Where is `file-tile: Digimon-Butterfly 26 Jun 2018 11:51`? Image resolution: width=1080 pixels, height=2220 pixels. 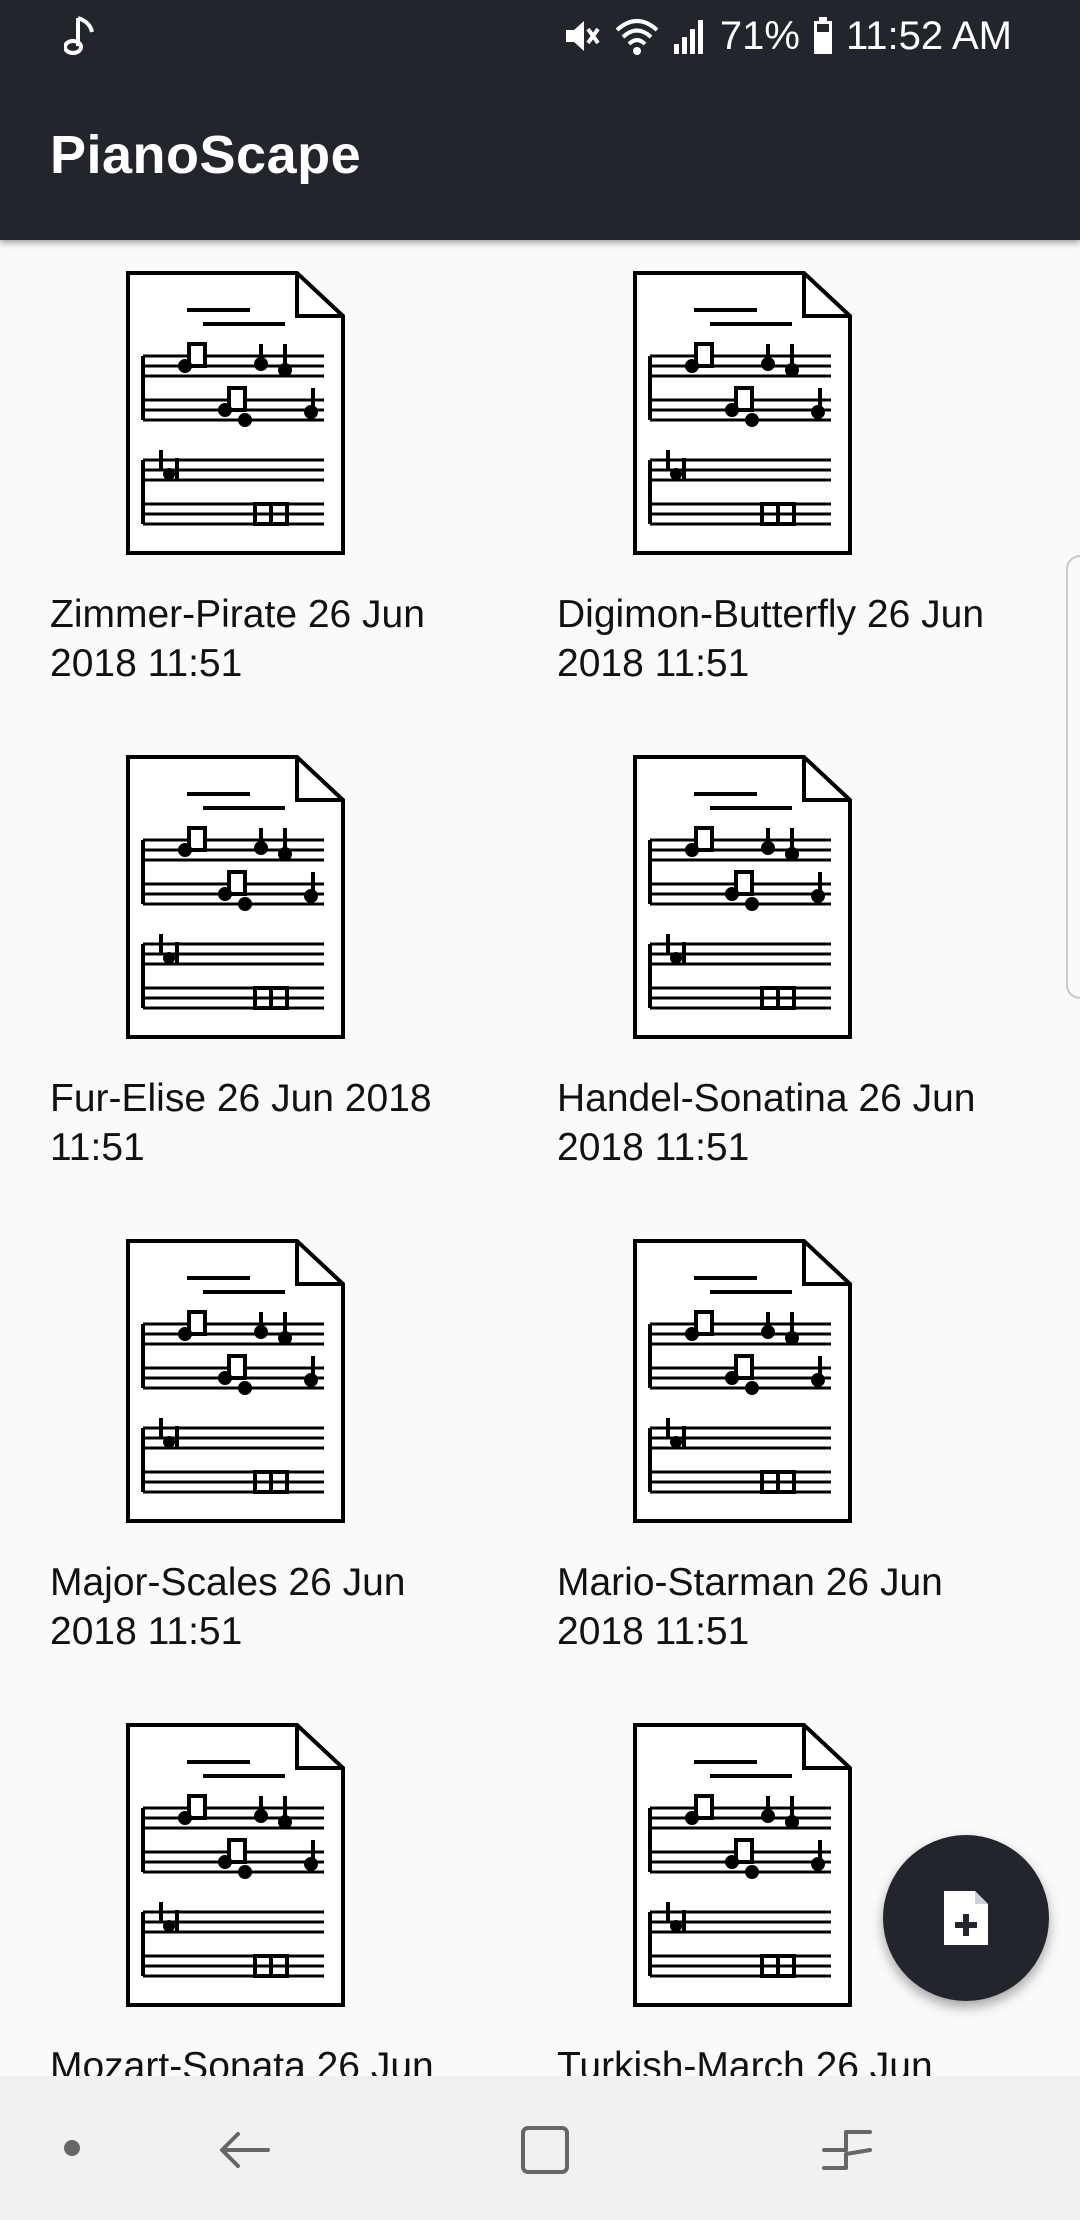 file-tile: Digimon-Butterfly 26 Jun 2018 11:51 is located at coordinates (760, 482).